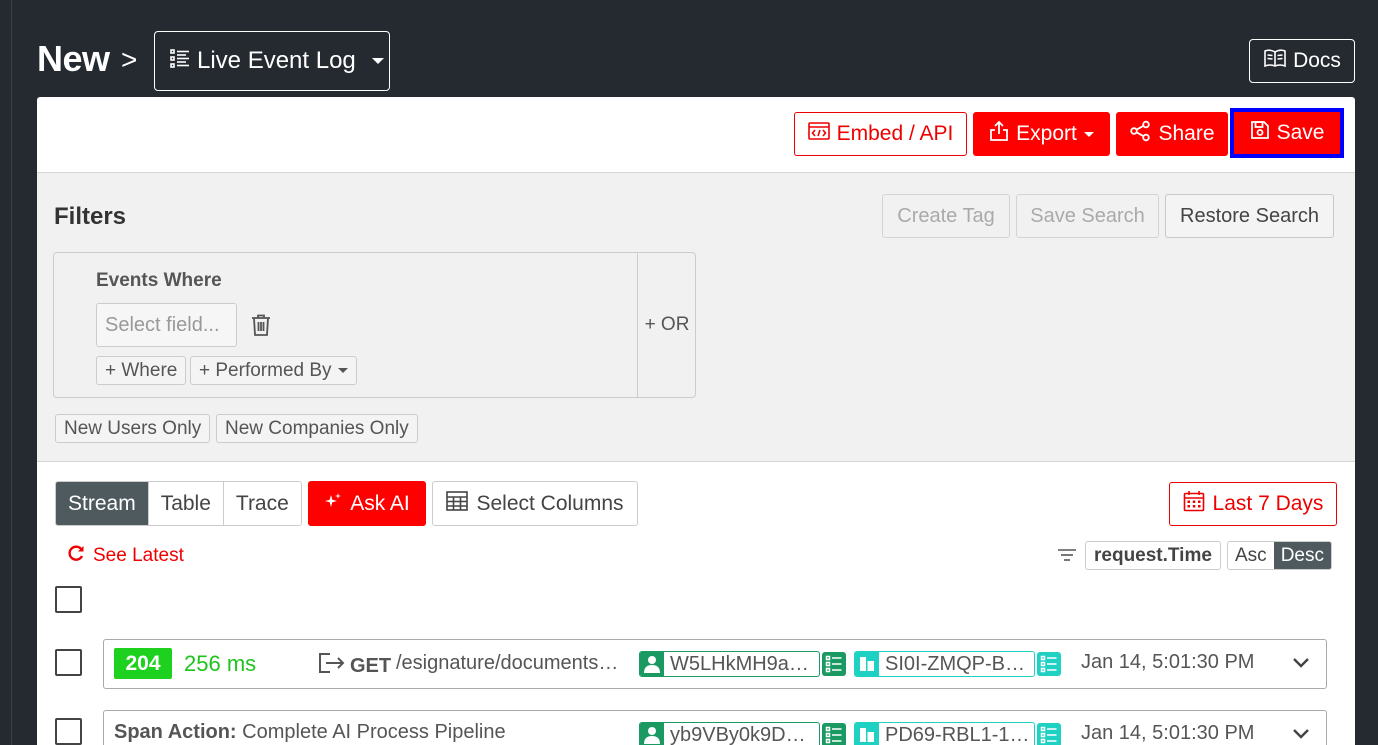  Describe the element at coordinates (261, 327) in the screenshot. I see `trash-icon` at that location.